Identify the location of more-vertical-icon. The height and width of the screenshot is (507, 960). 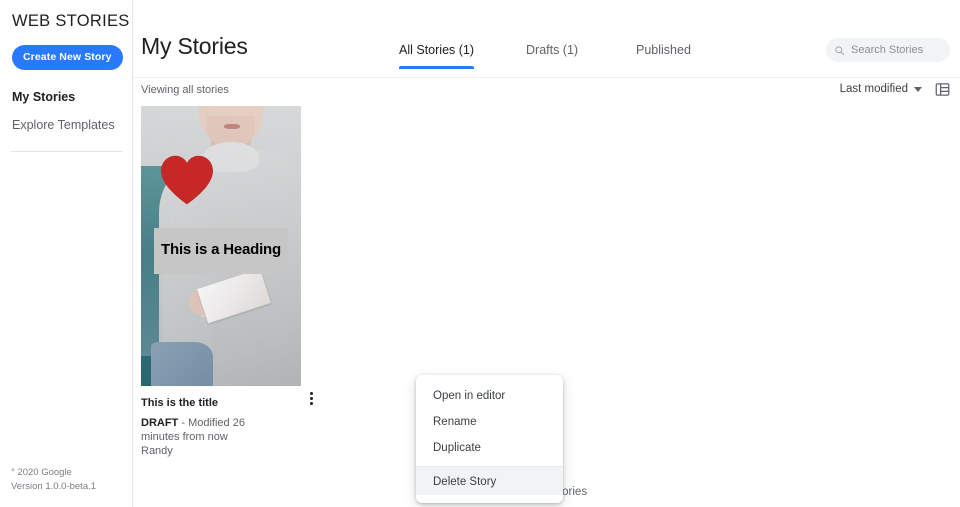
(311, 398).